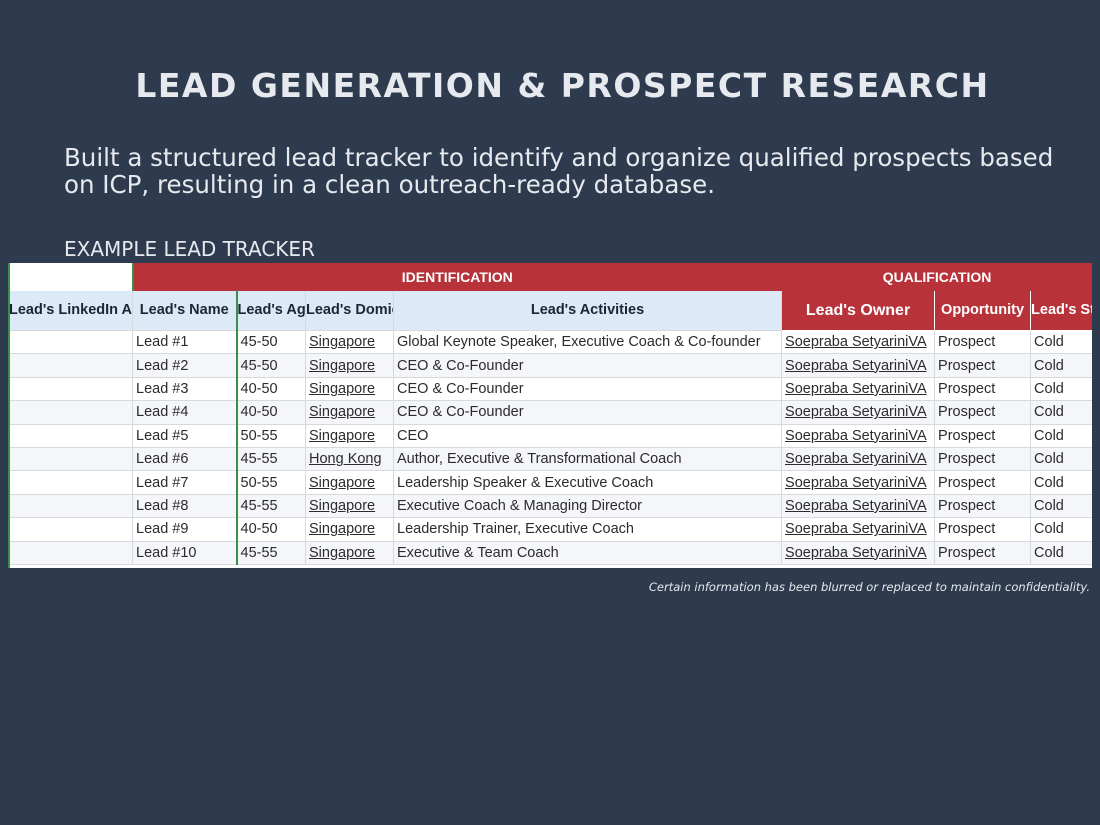  What do you see at coordinates (184, 310) in the screenshot?
I see `col-header-name: Lead's Name` at bounding box center [184, 310].